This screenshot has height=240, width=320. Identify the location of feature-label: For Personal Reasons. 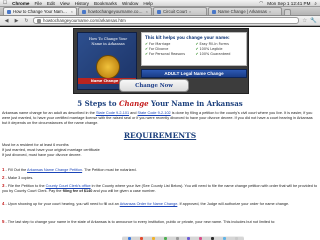
(167, 54).